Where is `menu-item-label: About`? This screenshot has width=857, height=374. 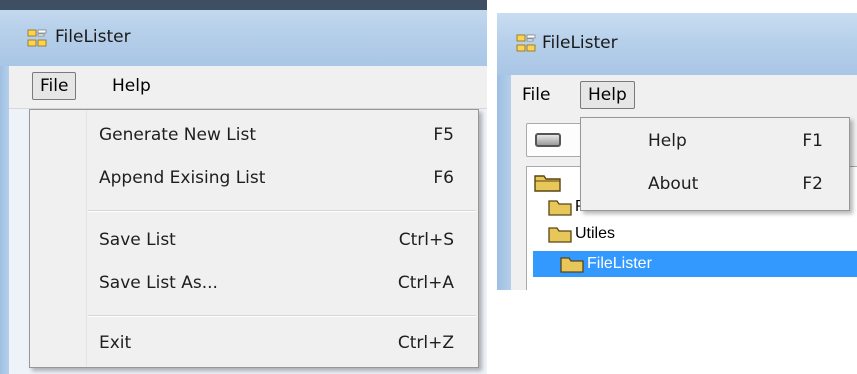 menu-item-label: About is located at coordinates (673, 184).